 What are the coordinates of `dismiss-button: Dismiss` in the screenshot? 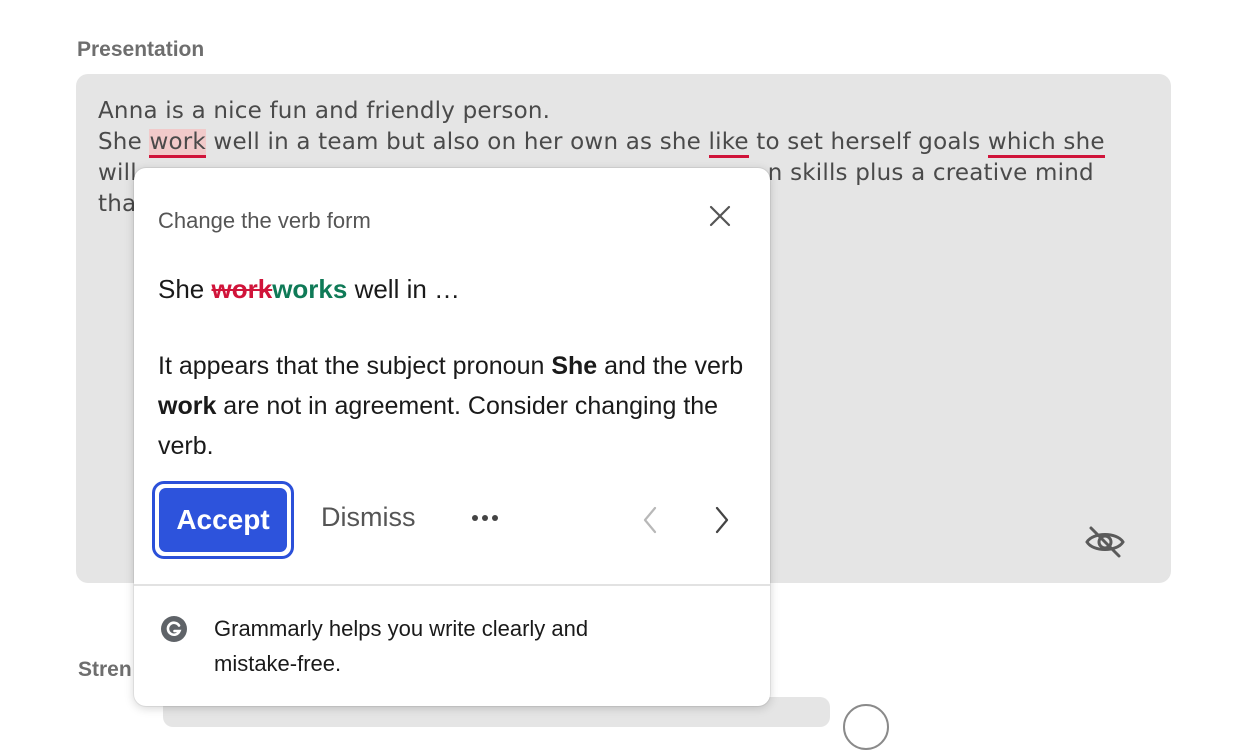 It's located at (368, 517).